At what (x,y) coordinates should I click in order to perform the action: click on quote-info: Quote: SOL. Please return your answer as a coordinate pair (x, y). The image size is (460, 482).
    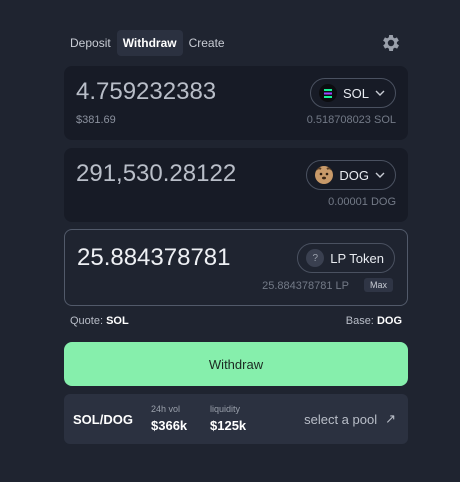
    Looking at the image, I should click on (99, 321).